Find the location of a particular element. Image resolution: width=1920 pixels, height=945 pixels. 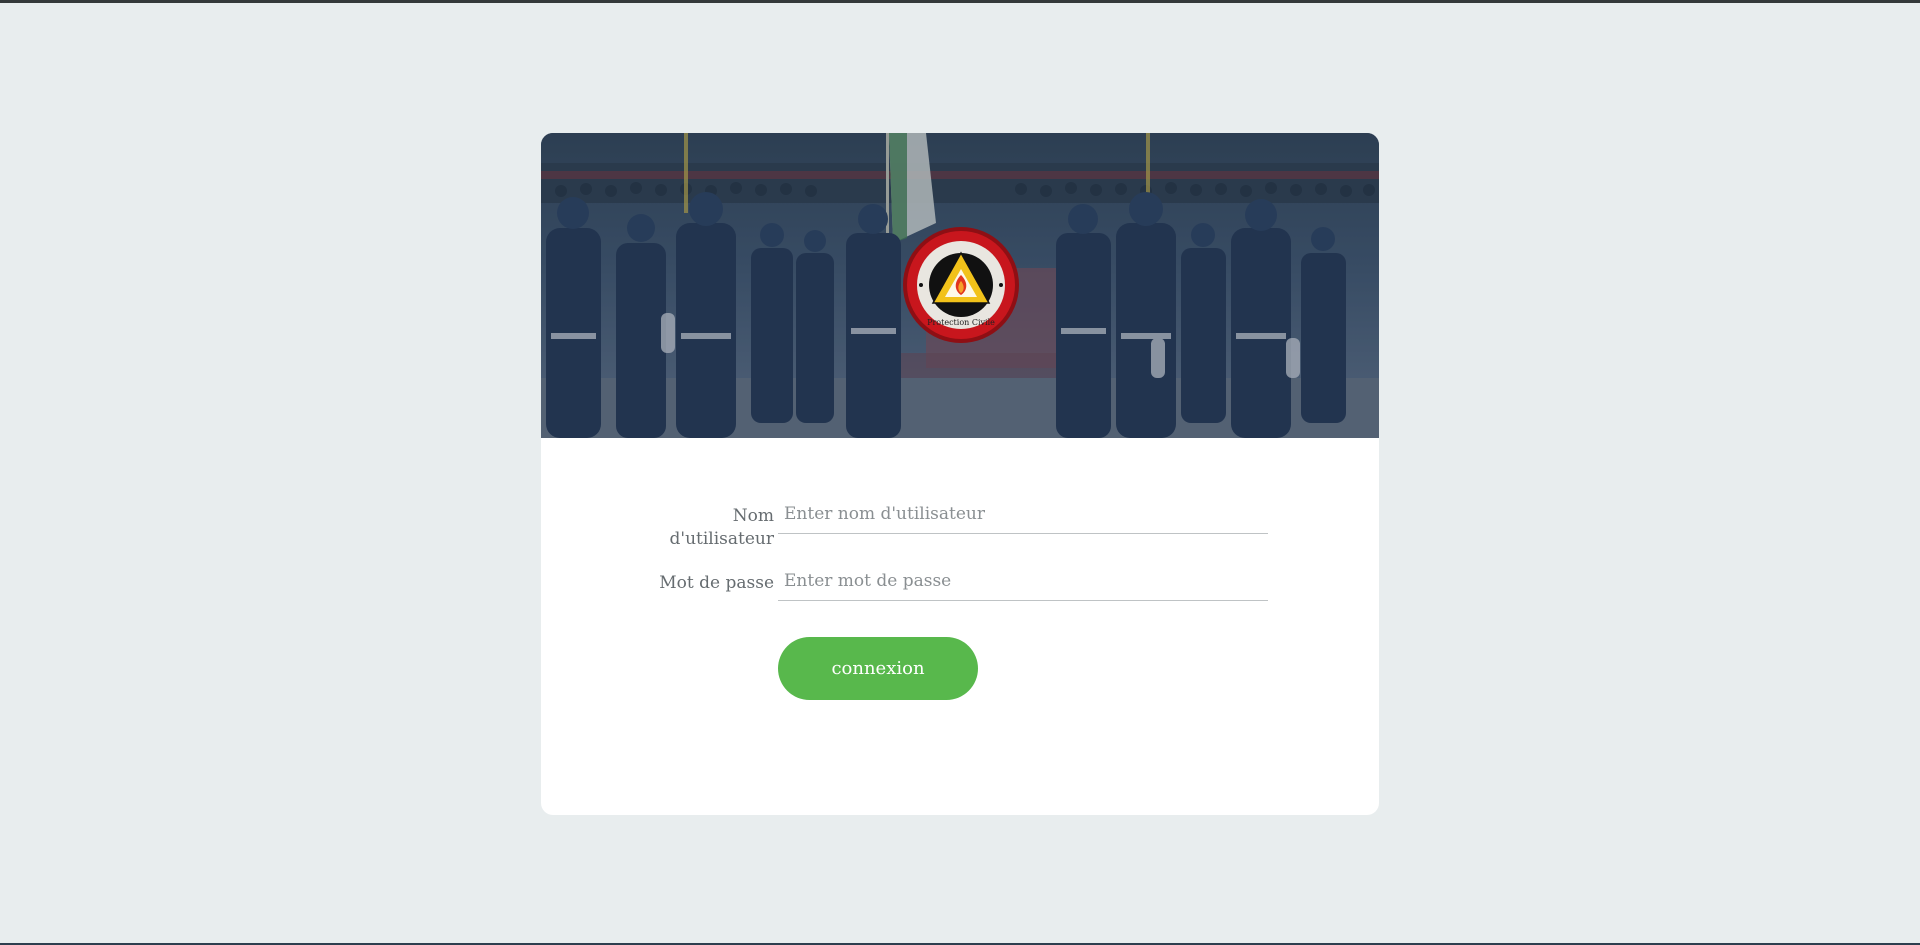

username-label: Nom d'utilisateur is located at coordinates (721, 527).